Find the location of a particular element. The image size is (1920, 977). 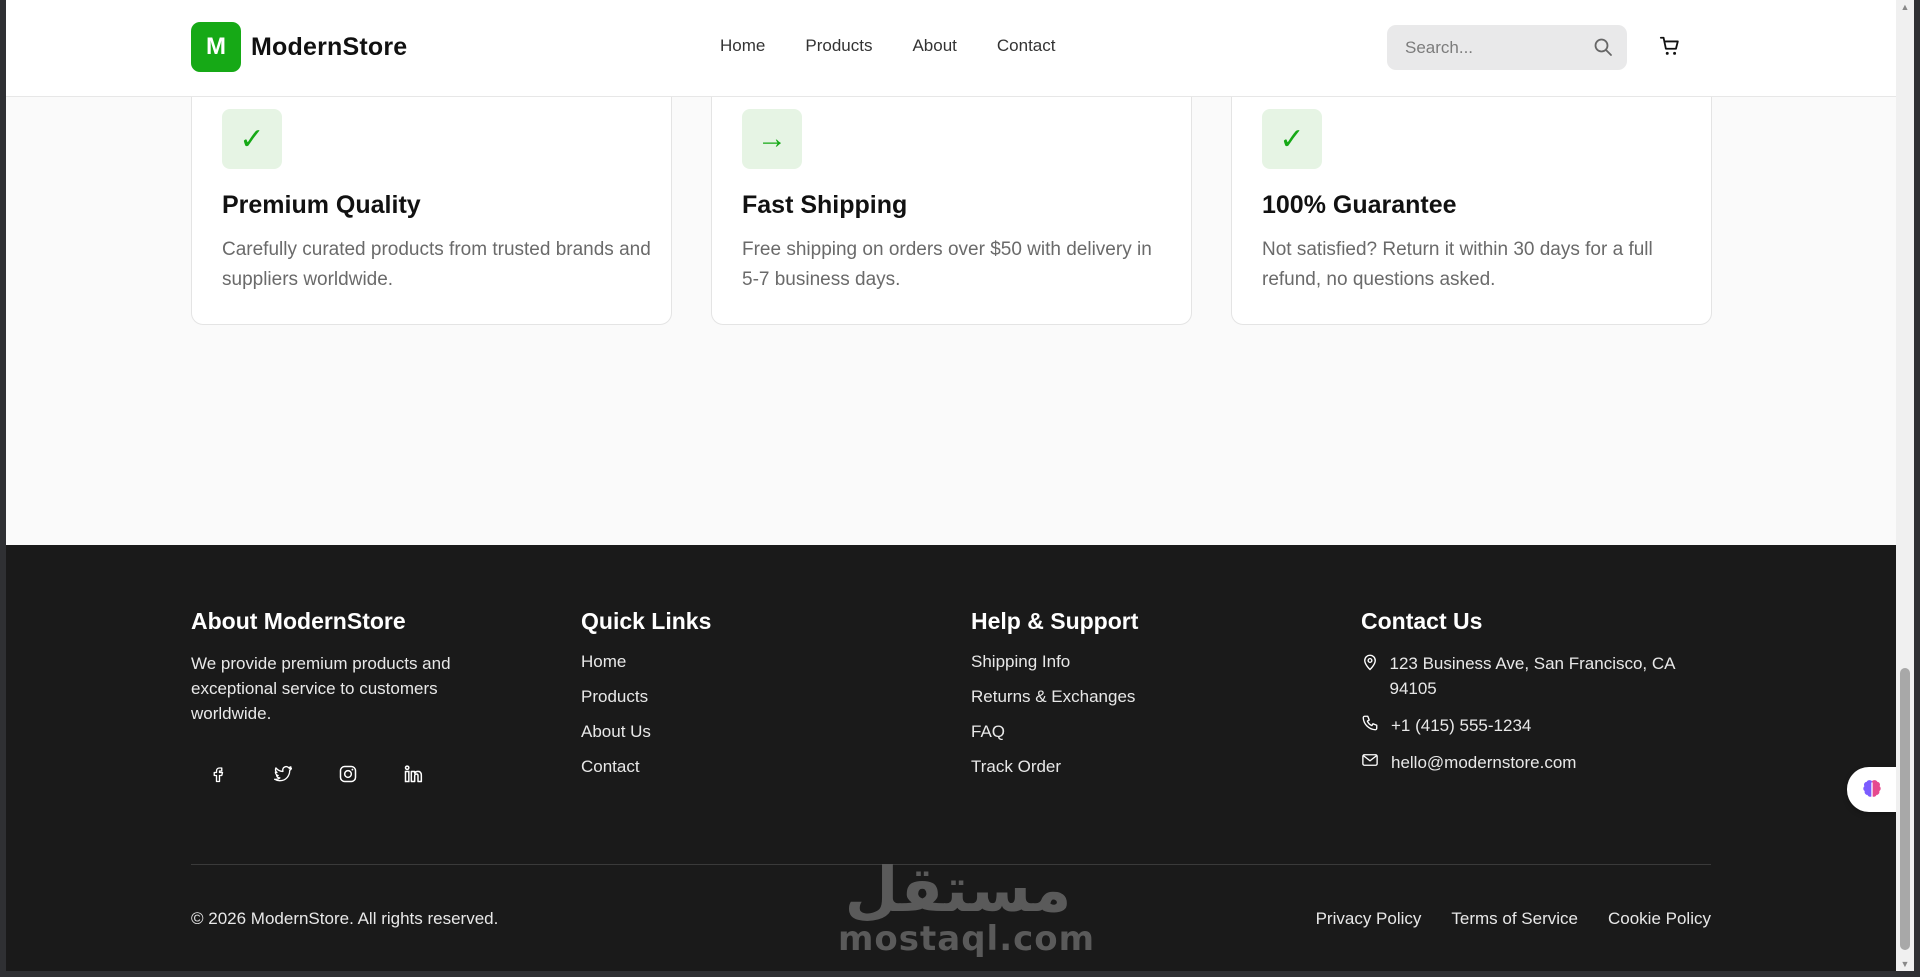

social-links is located at coordinates (344, 774).